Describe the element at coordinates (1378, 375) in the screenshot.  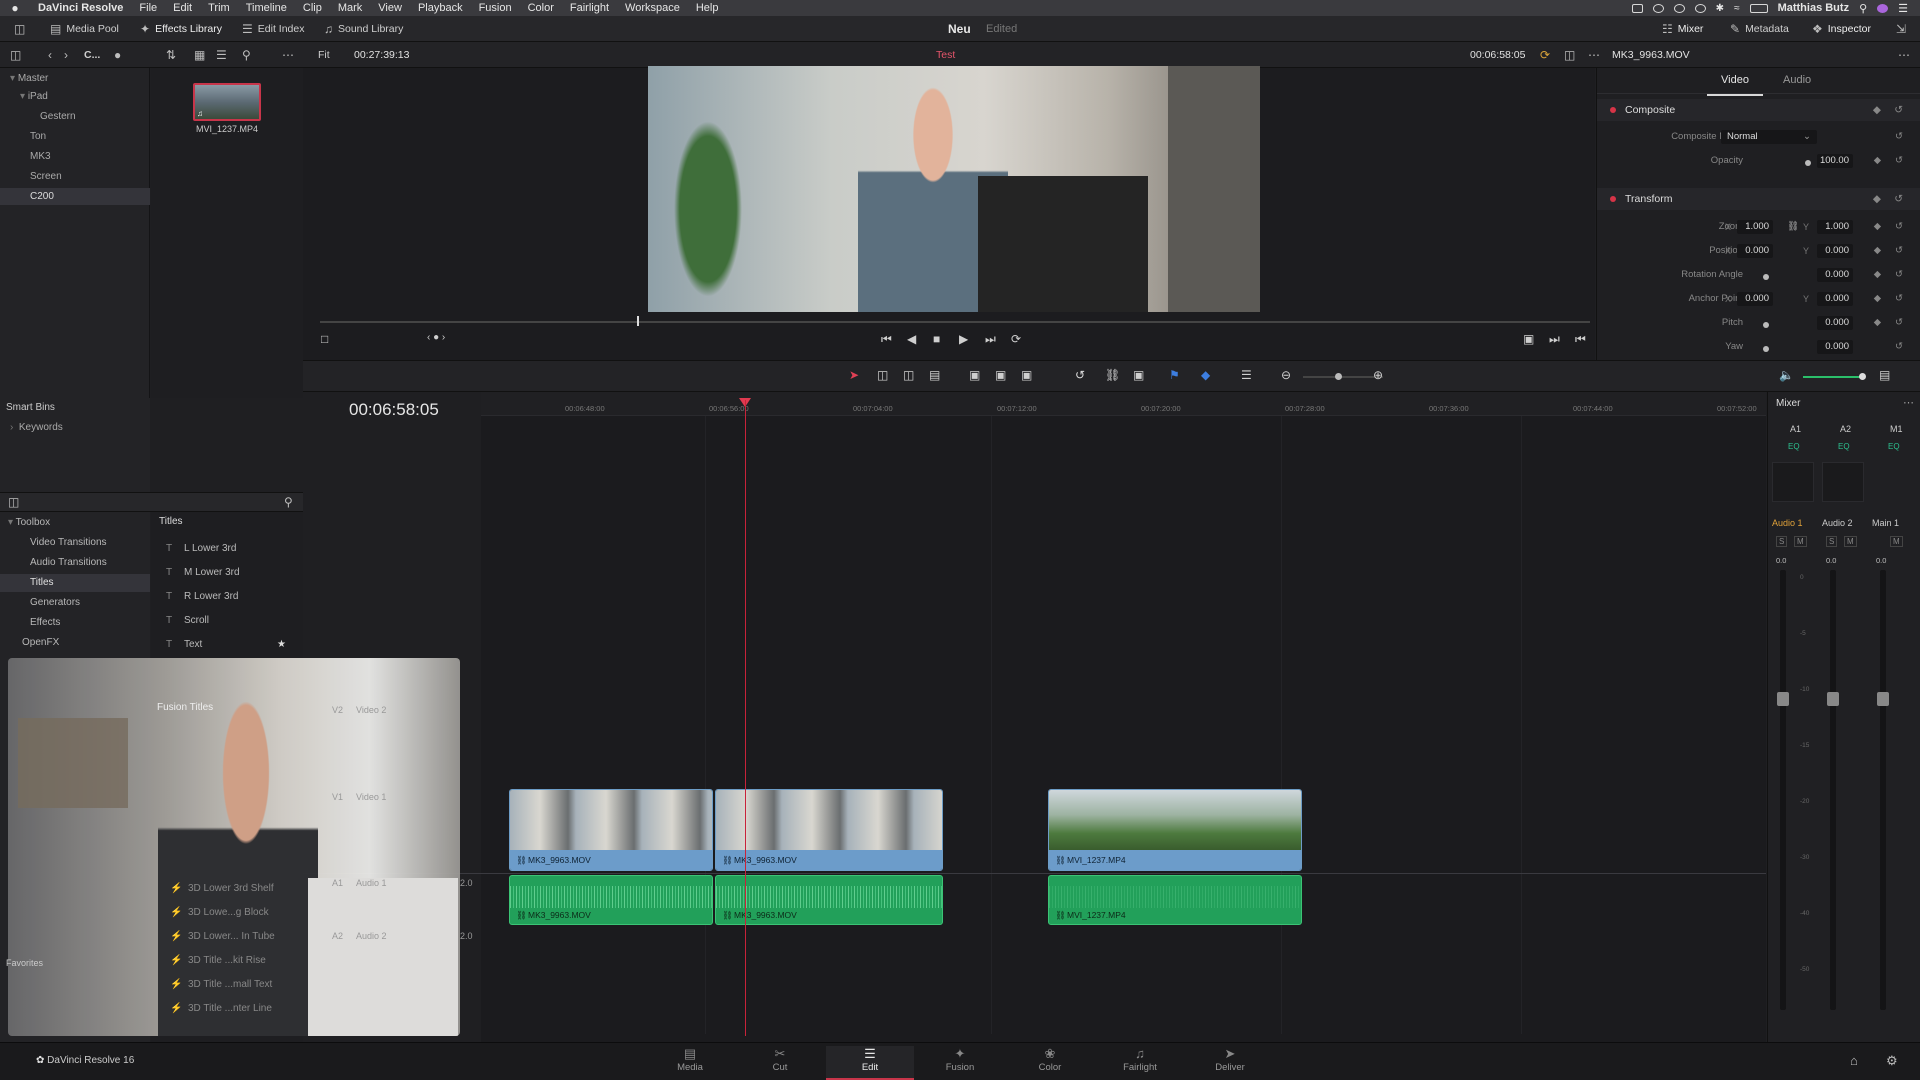
I see `zoom-in-icon: ⊕` at that location.